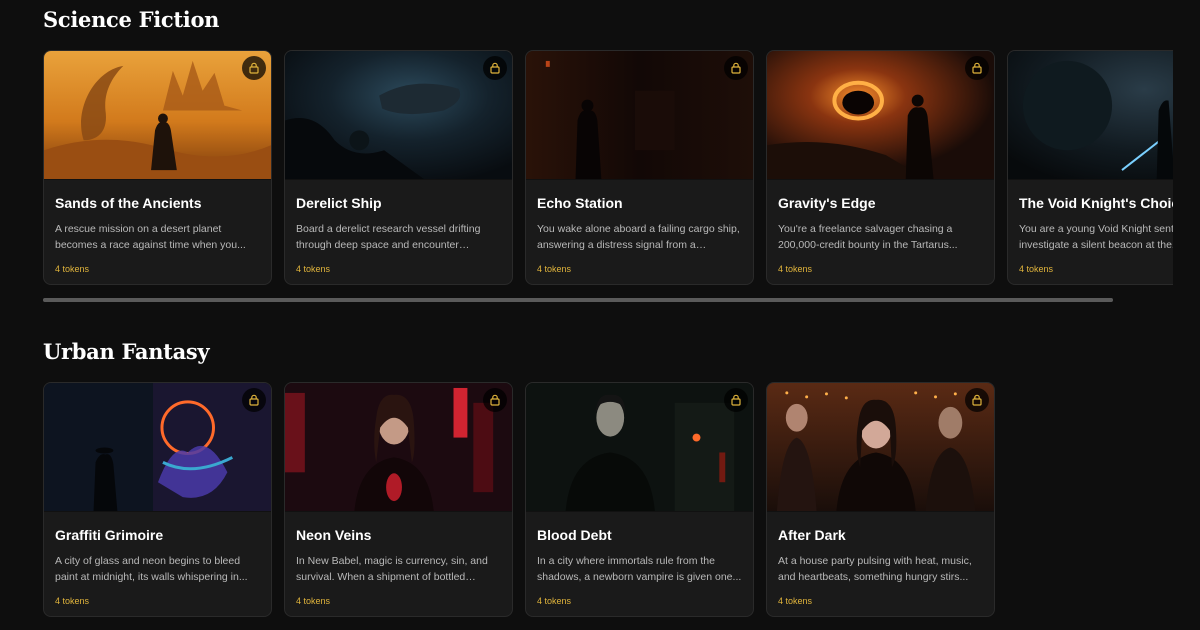  What do you see at coordinates (812, 535) in the screenshot?
I see `card-title: After Dark` at bounding box center [812, 535].